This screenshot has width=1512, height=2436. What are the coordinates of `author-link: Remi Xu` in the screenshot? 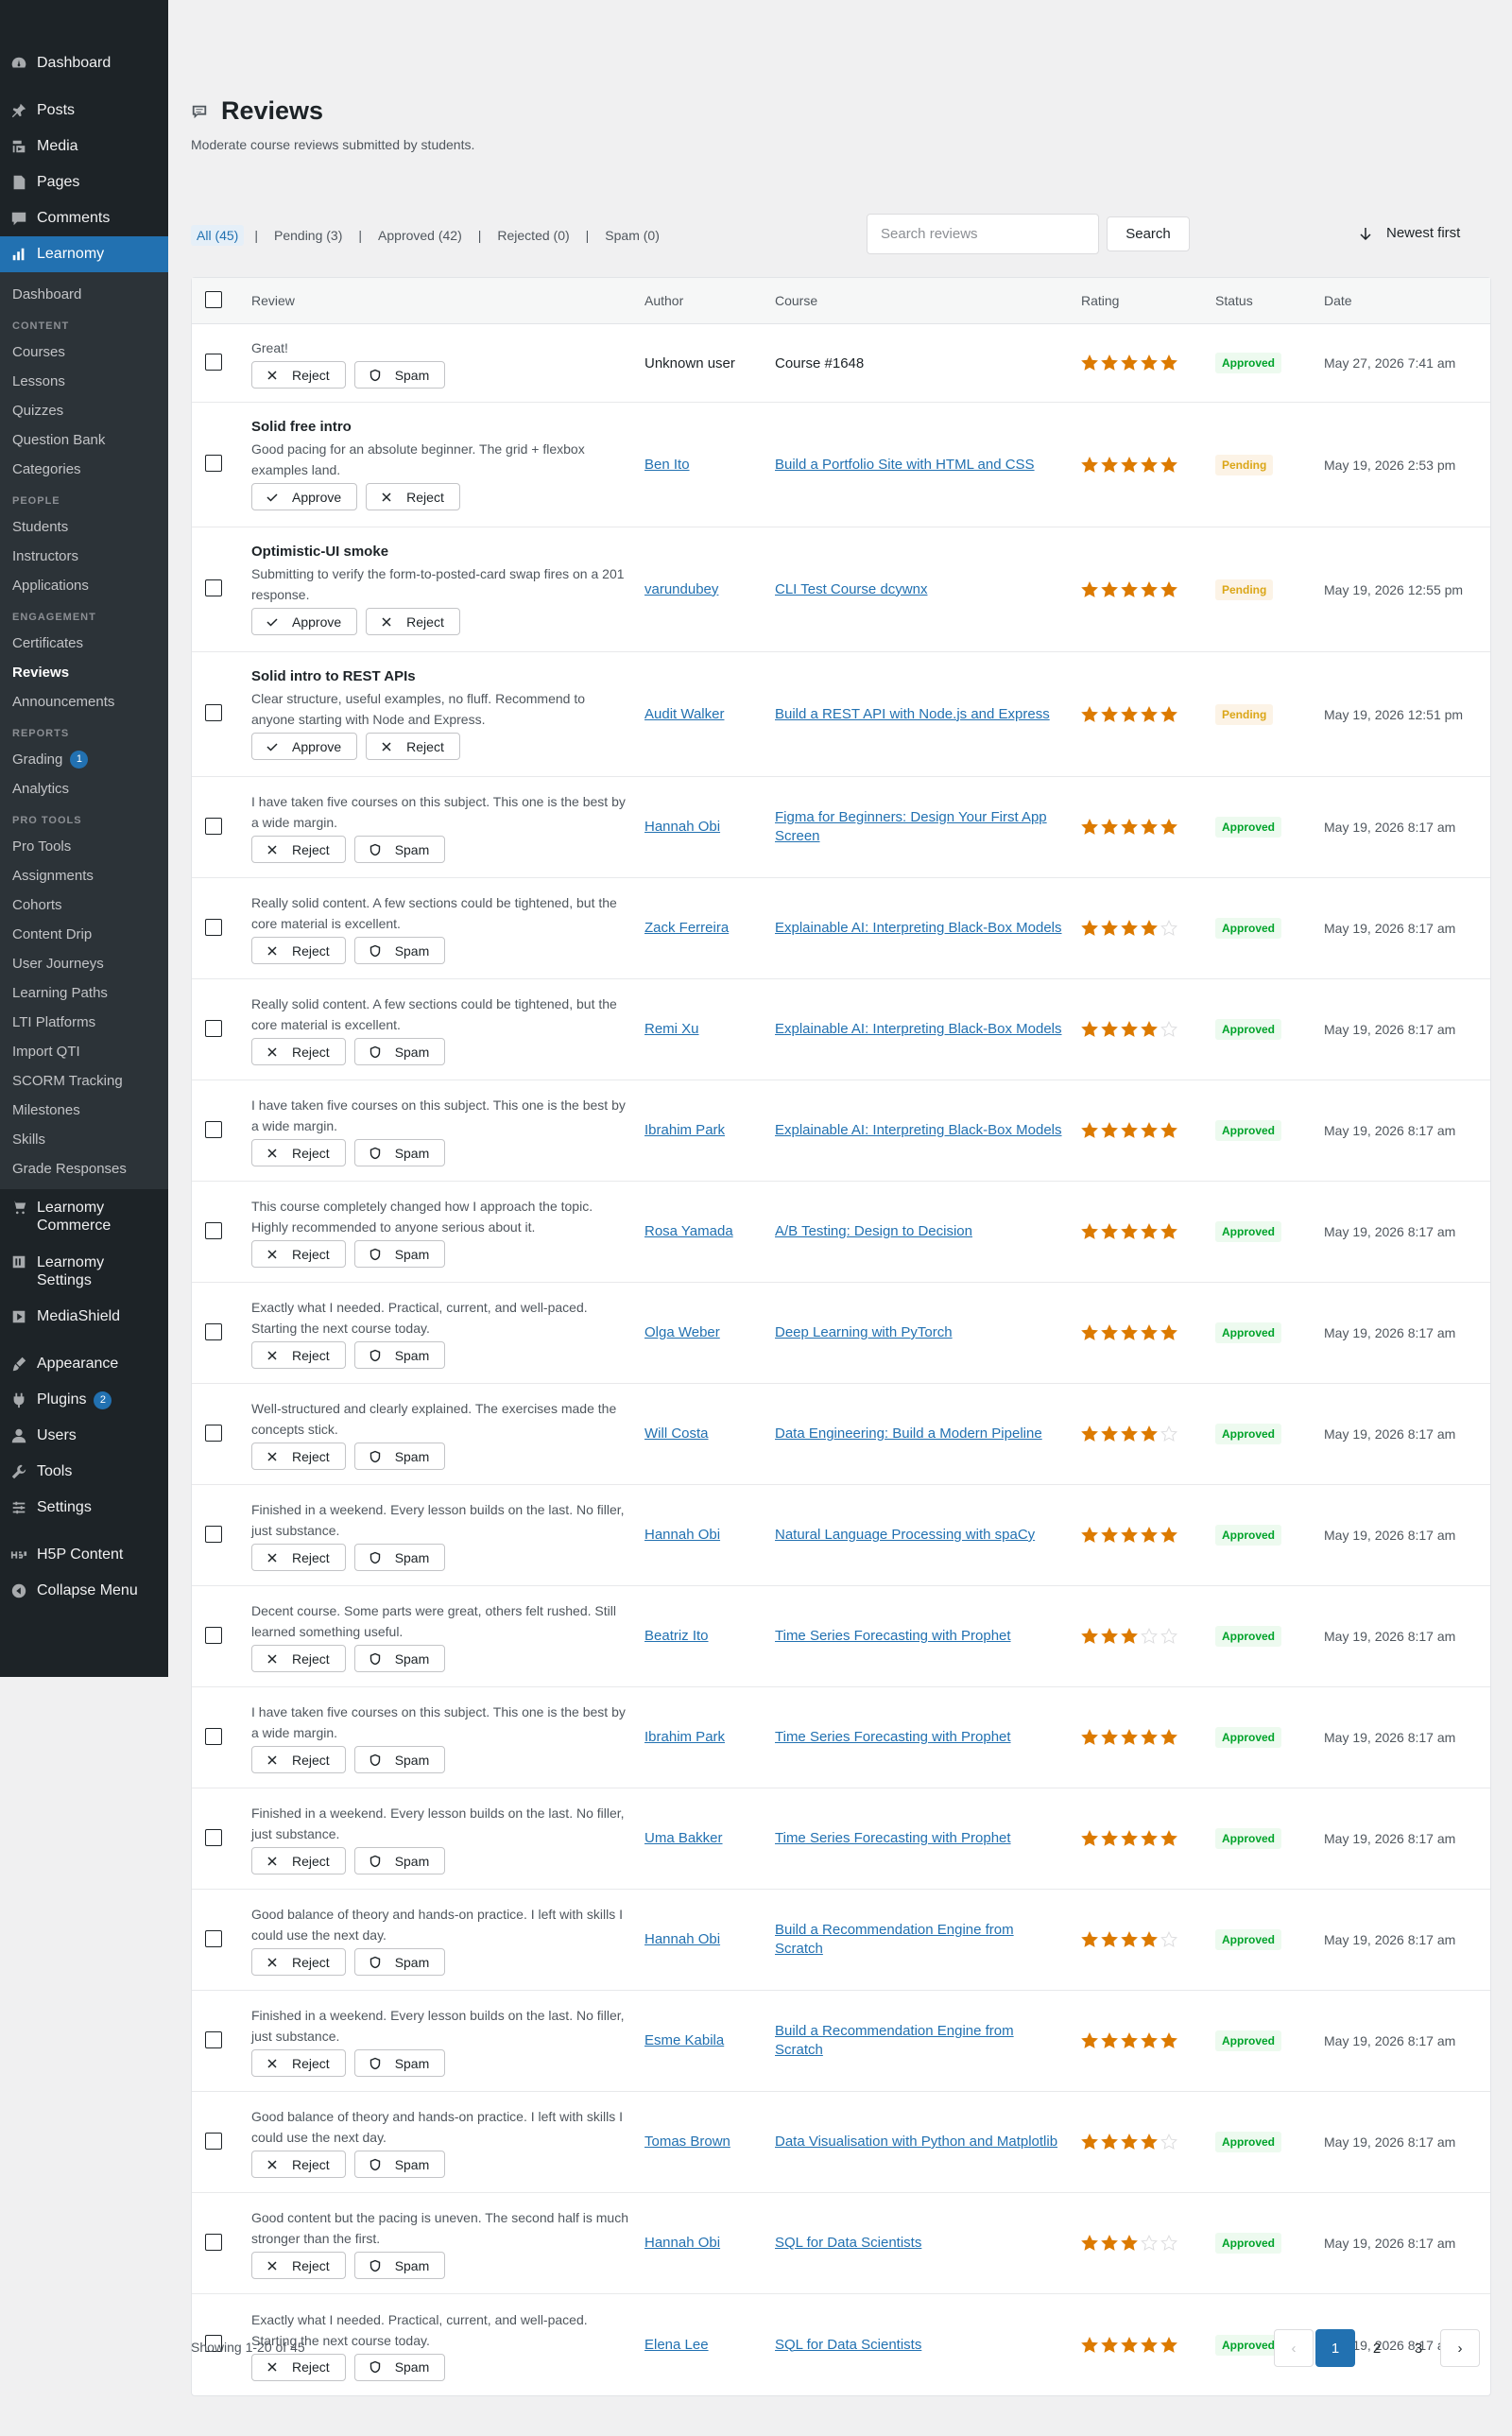 It's located at (671, 1029).